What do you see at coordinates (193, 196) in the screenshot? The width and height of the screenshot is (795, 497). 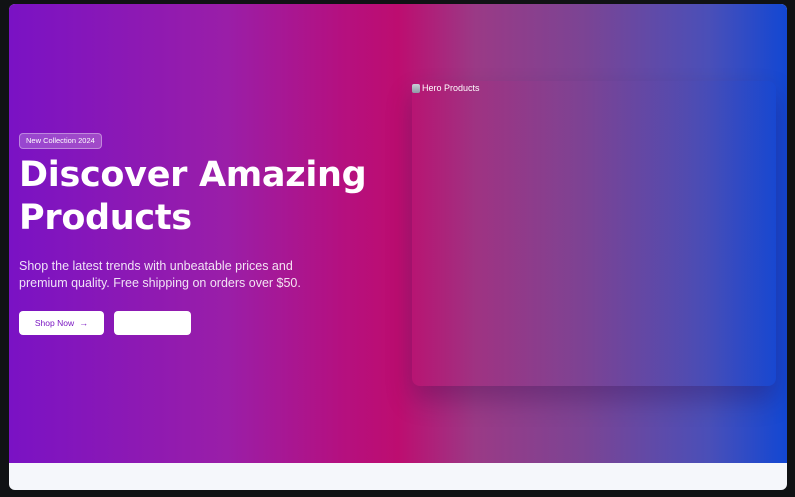 I see `hero-title: Discover Amazing Products` at bounding box center [193, 196].